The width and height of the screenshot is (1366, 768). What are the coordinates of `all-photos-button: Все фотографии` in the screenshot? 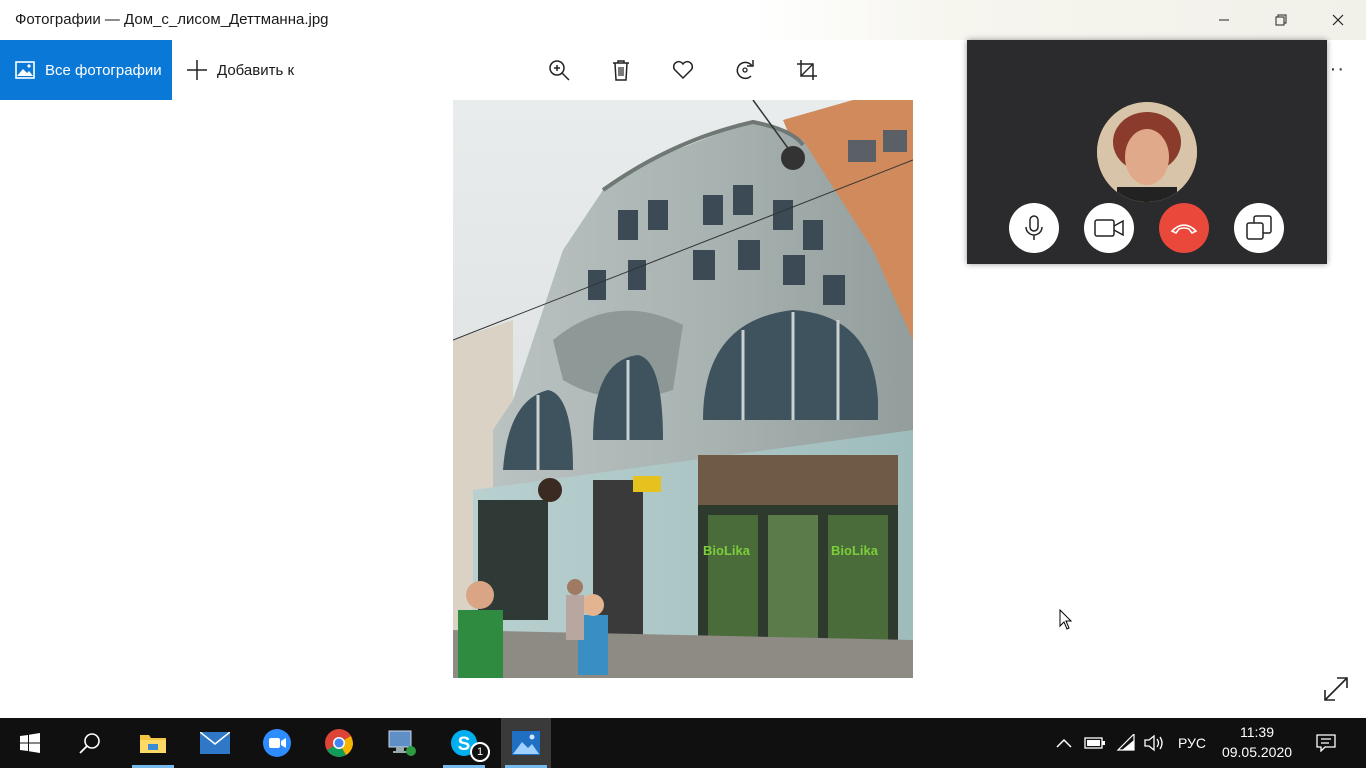 It's located at (86, 70).